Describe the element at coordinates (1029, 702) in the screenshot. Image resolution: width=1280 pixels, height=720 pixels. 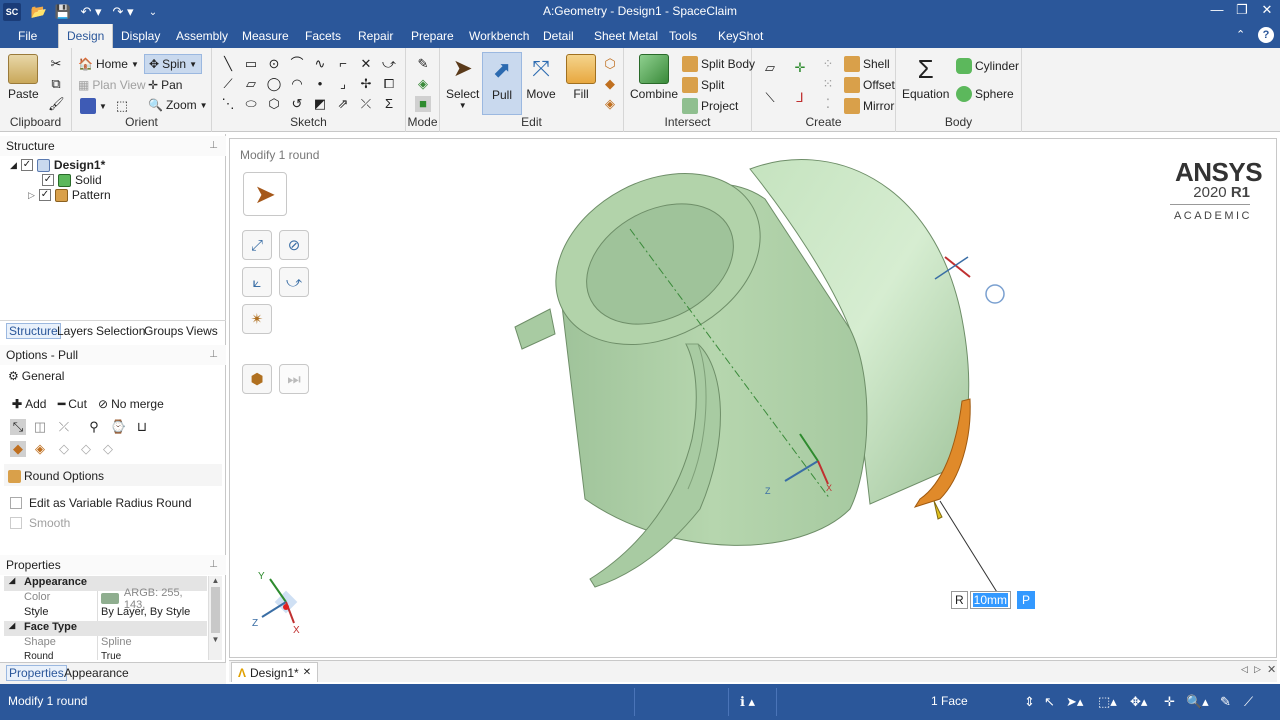
I see `select-filter-icon: ⇕` at that location.